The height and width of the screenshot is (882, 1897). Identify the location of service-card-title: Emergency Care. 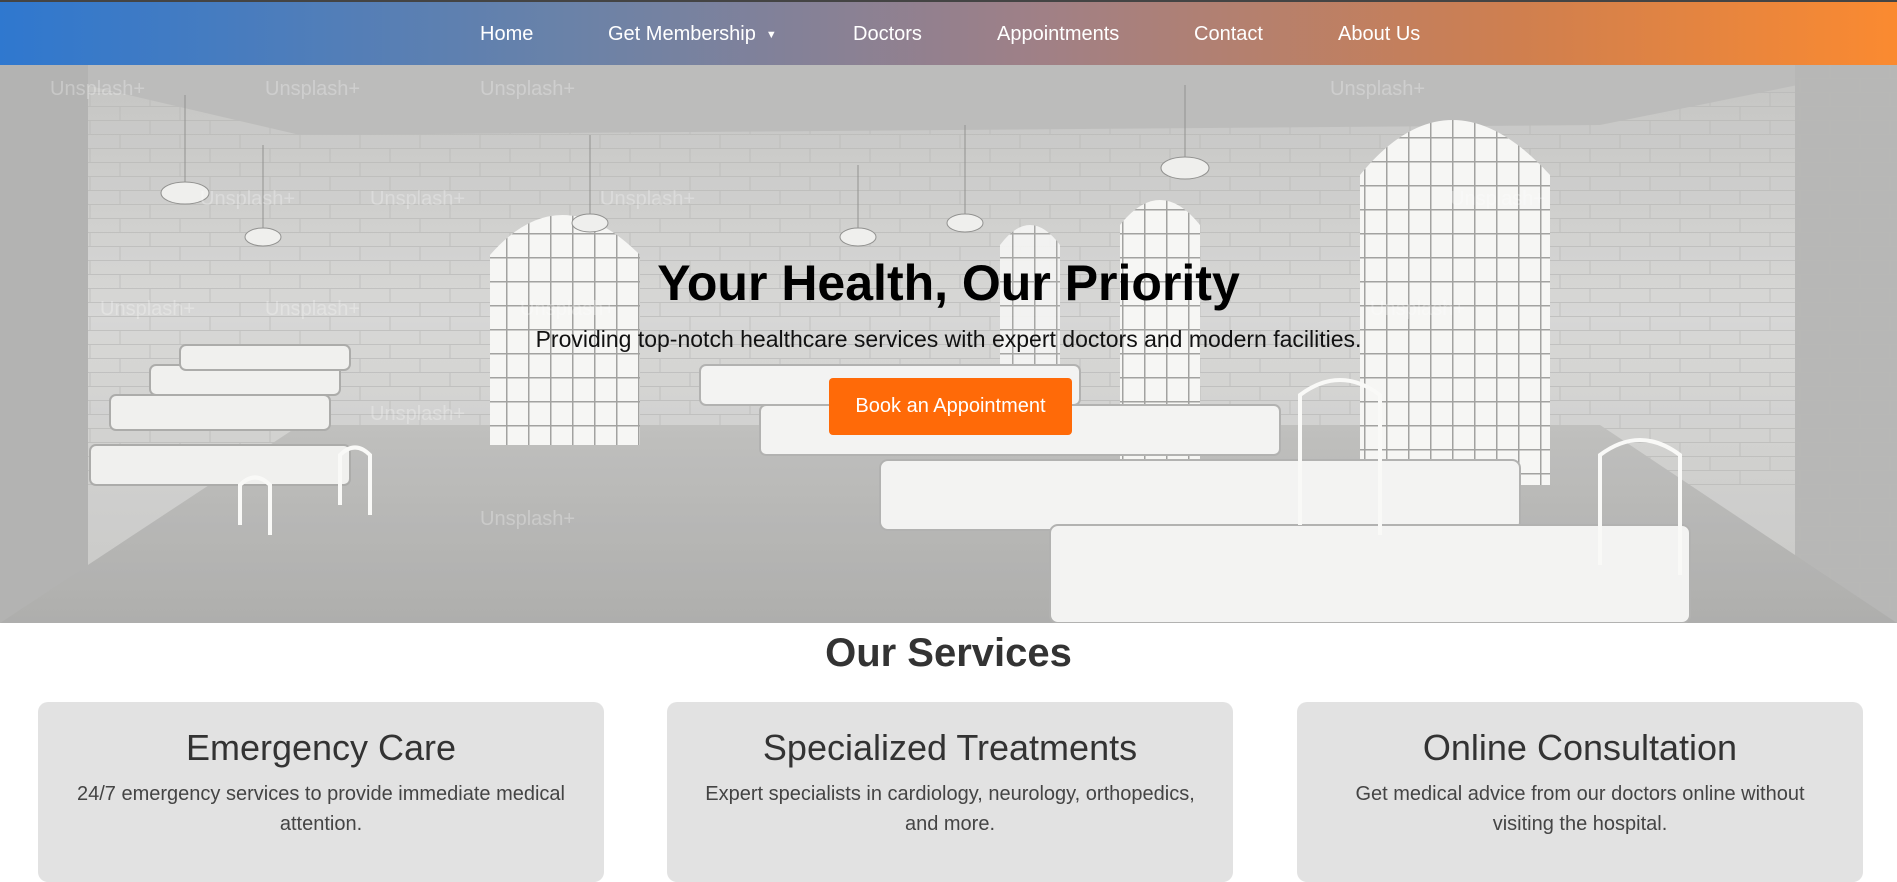
(321, 747).